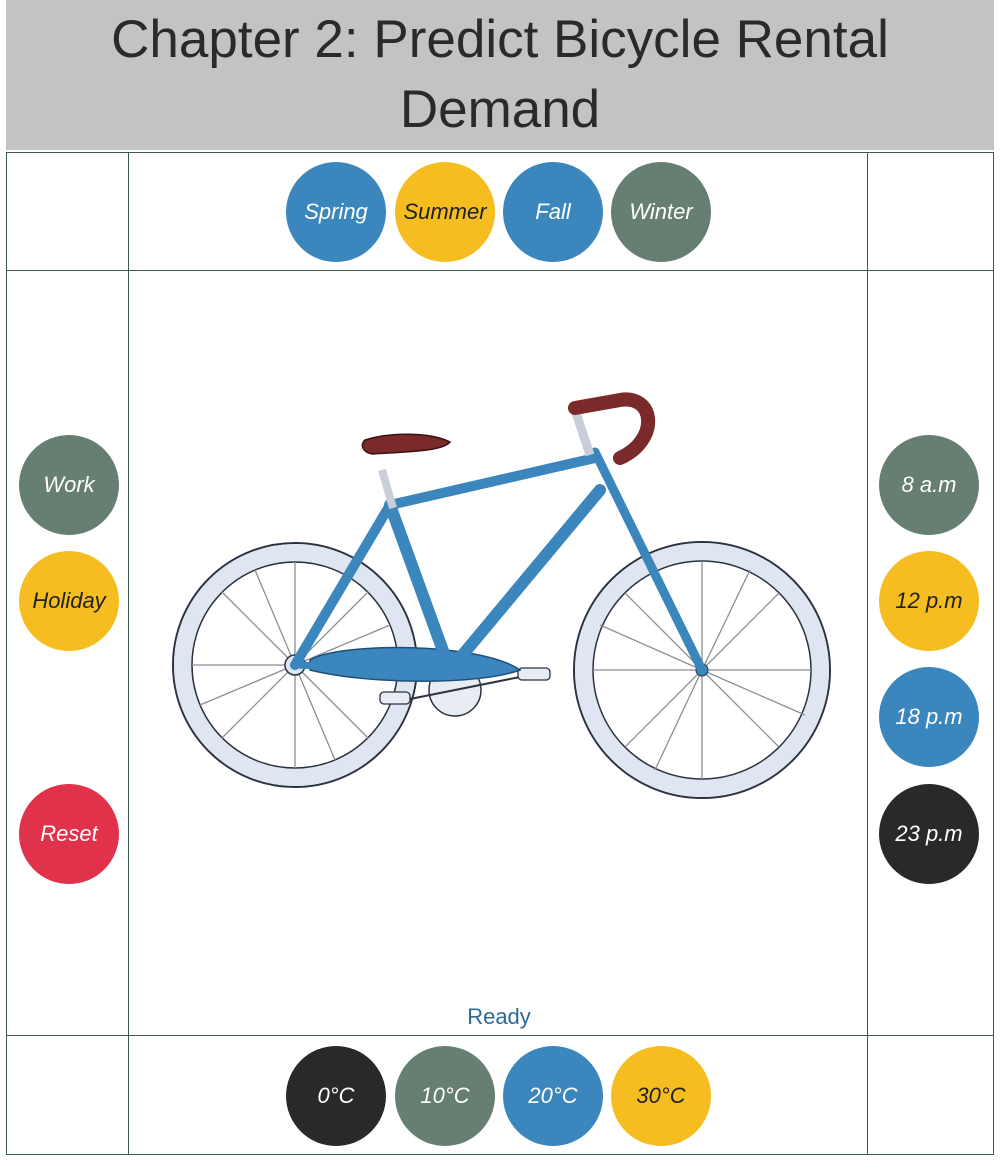 This screenshot has width=1000, height=1161. I want to click on season-winter-button: Winter, so click(661, 212).